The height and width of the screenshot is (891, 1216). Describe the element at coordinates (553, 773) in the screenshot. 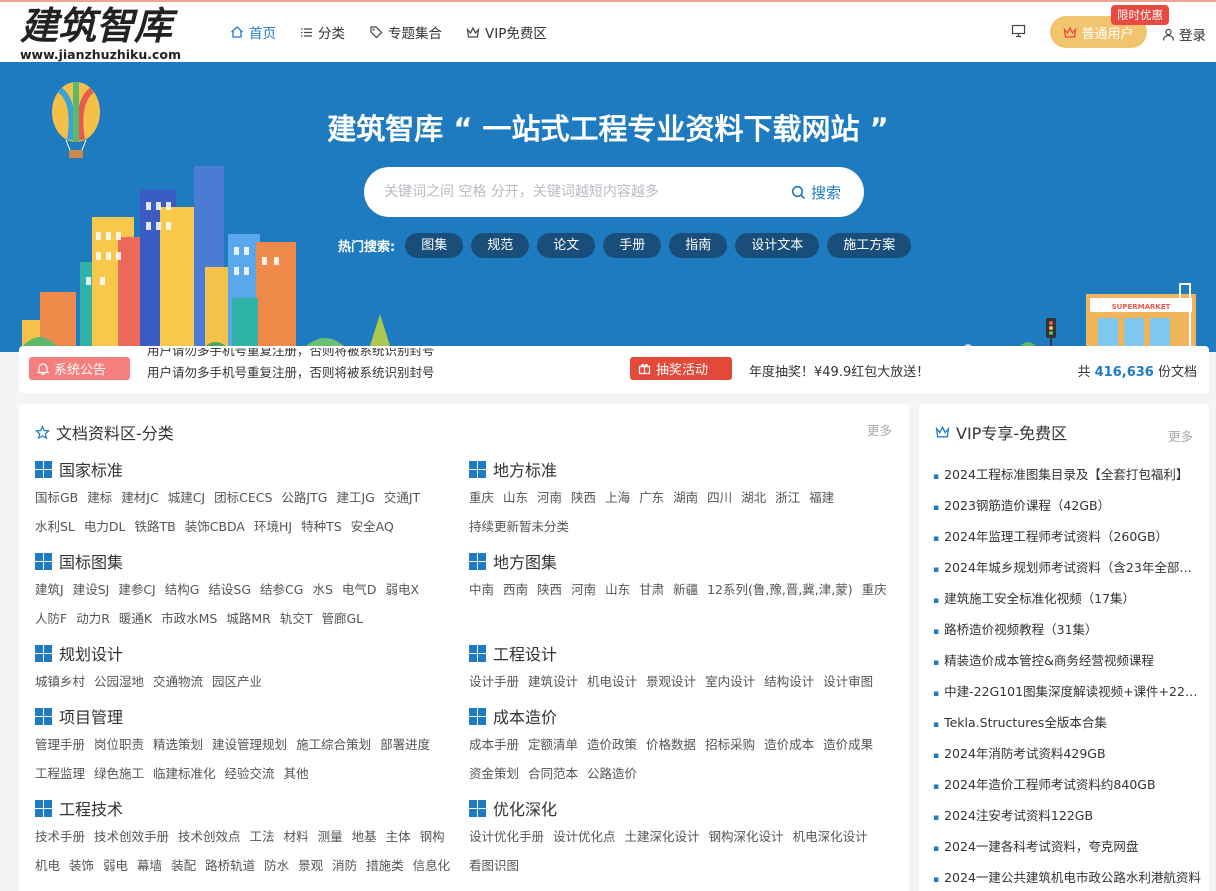

I see `category-link: 合同范本` at that location.